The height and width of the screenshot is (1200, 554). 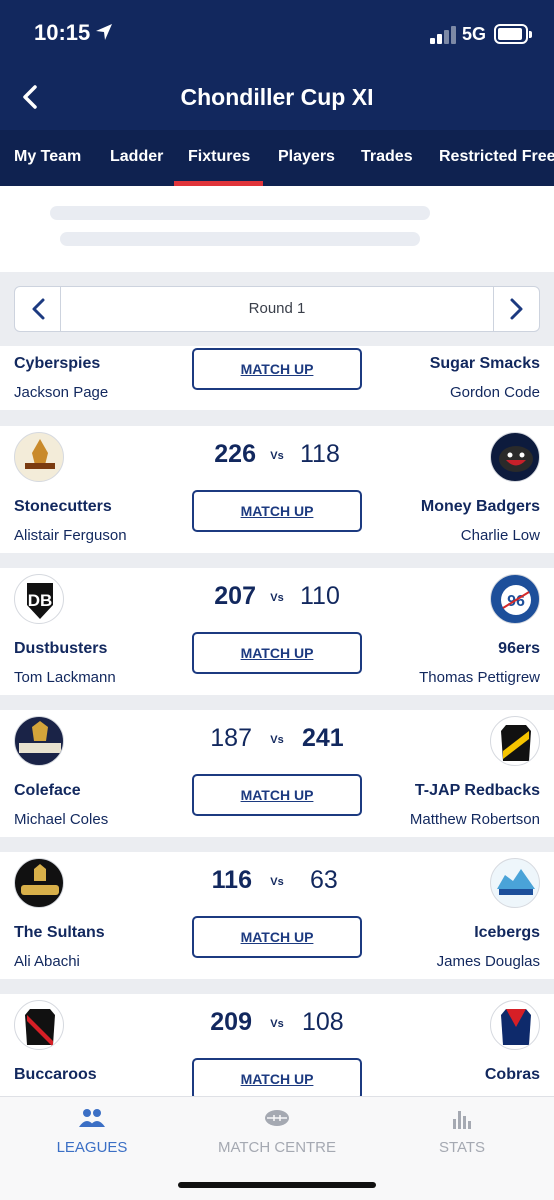 I want to click on away-team-name: Money Badgers, so click(x=480, y=507).